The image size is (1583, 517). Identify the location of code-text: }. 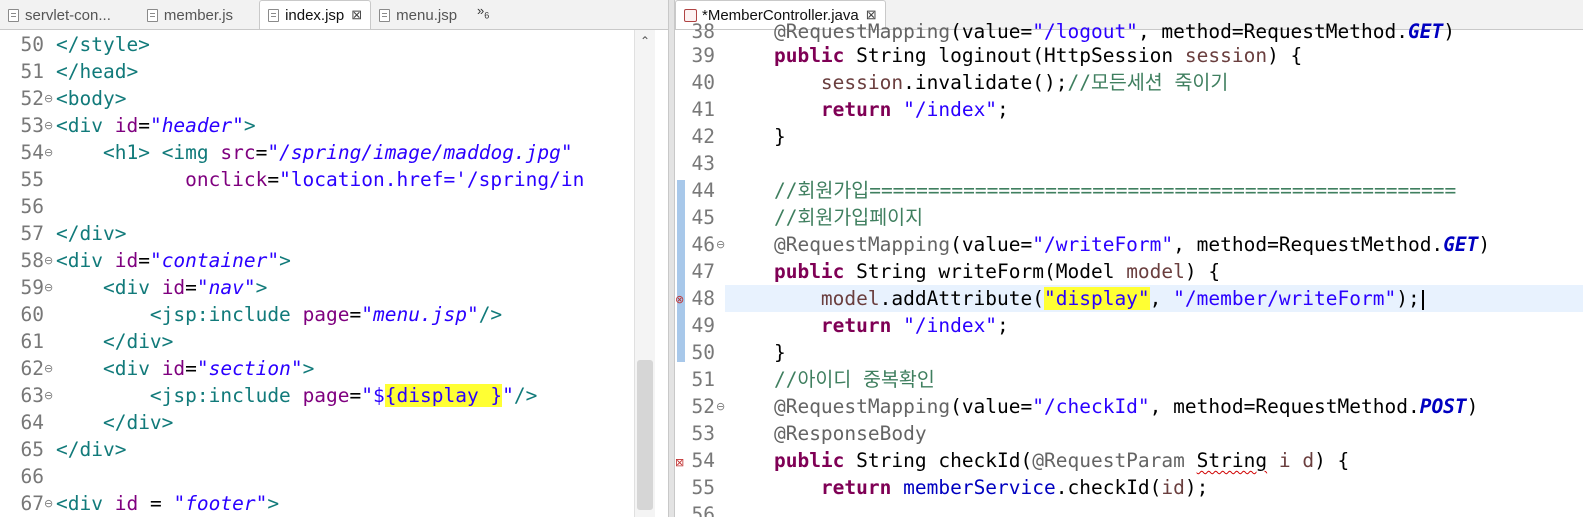
(756, 136).